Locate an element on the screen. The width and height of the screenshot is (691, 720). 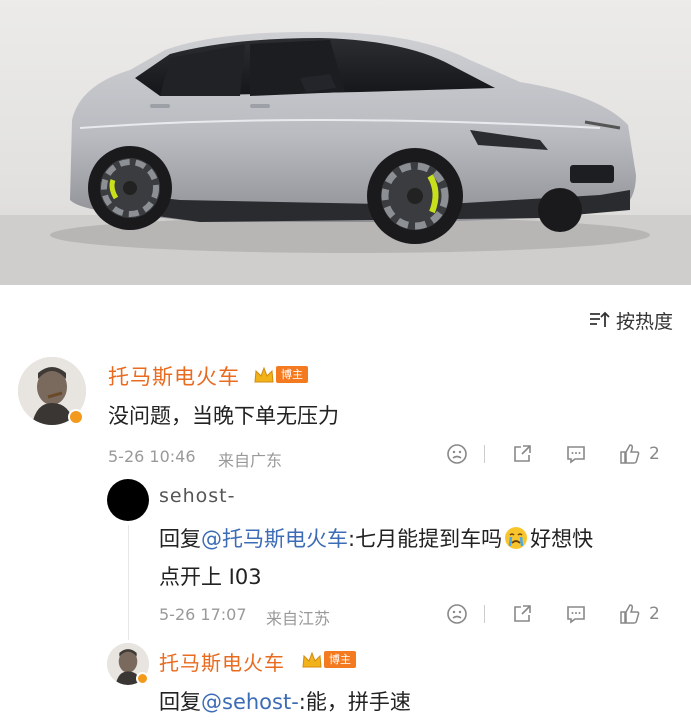
reply-location: 来自江苏 is located at coordinates (298, 618).